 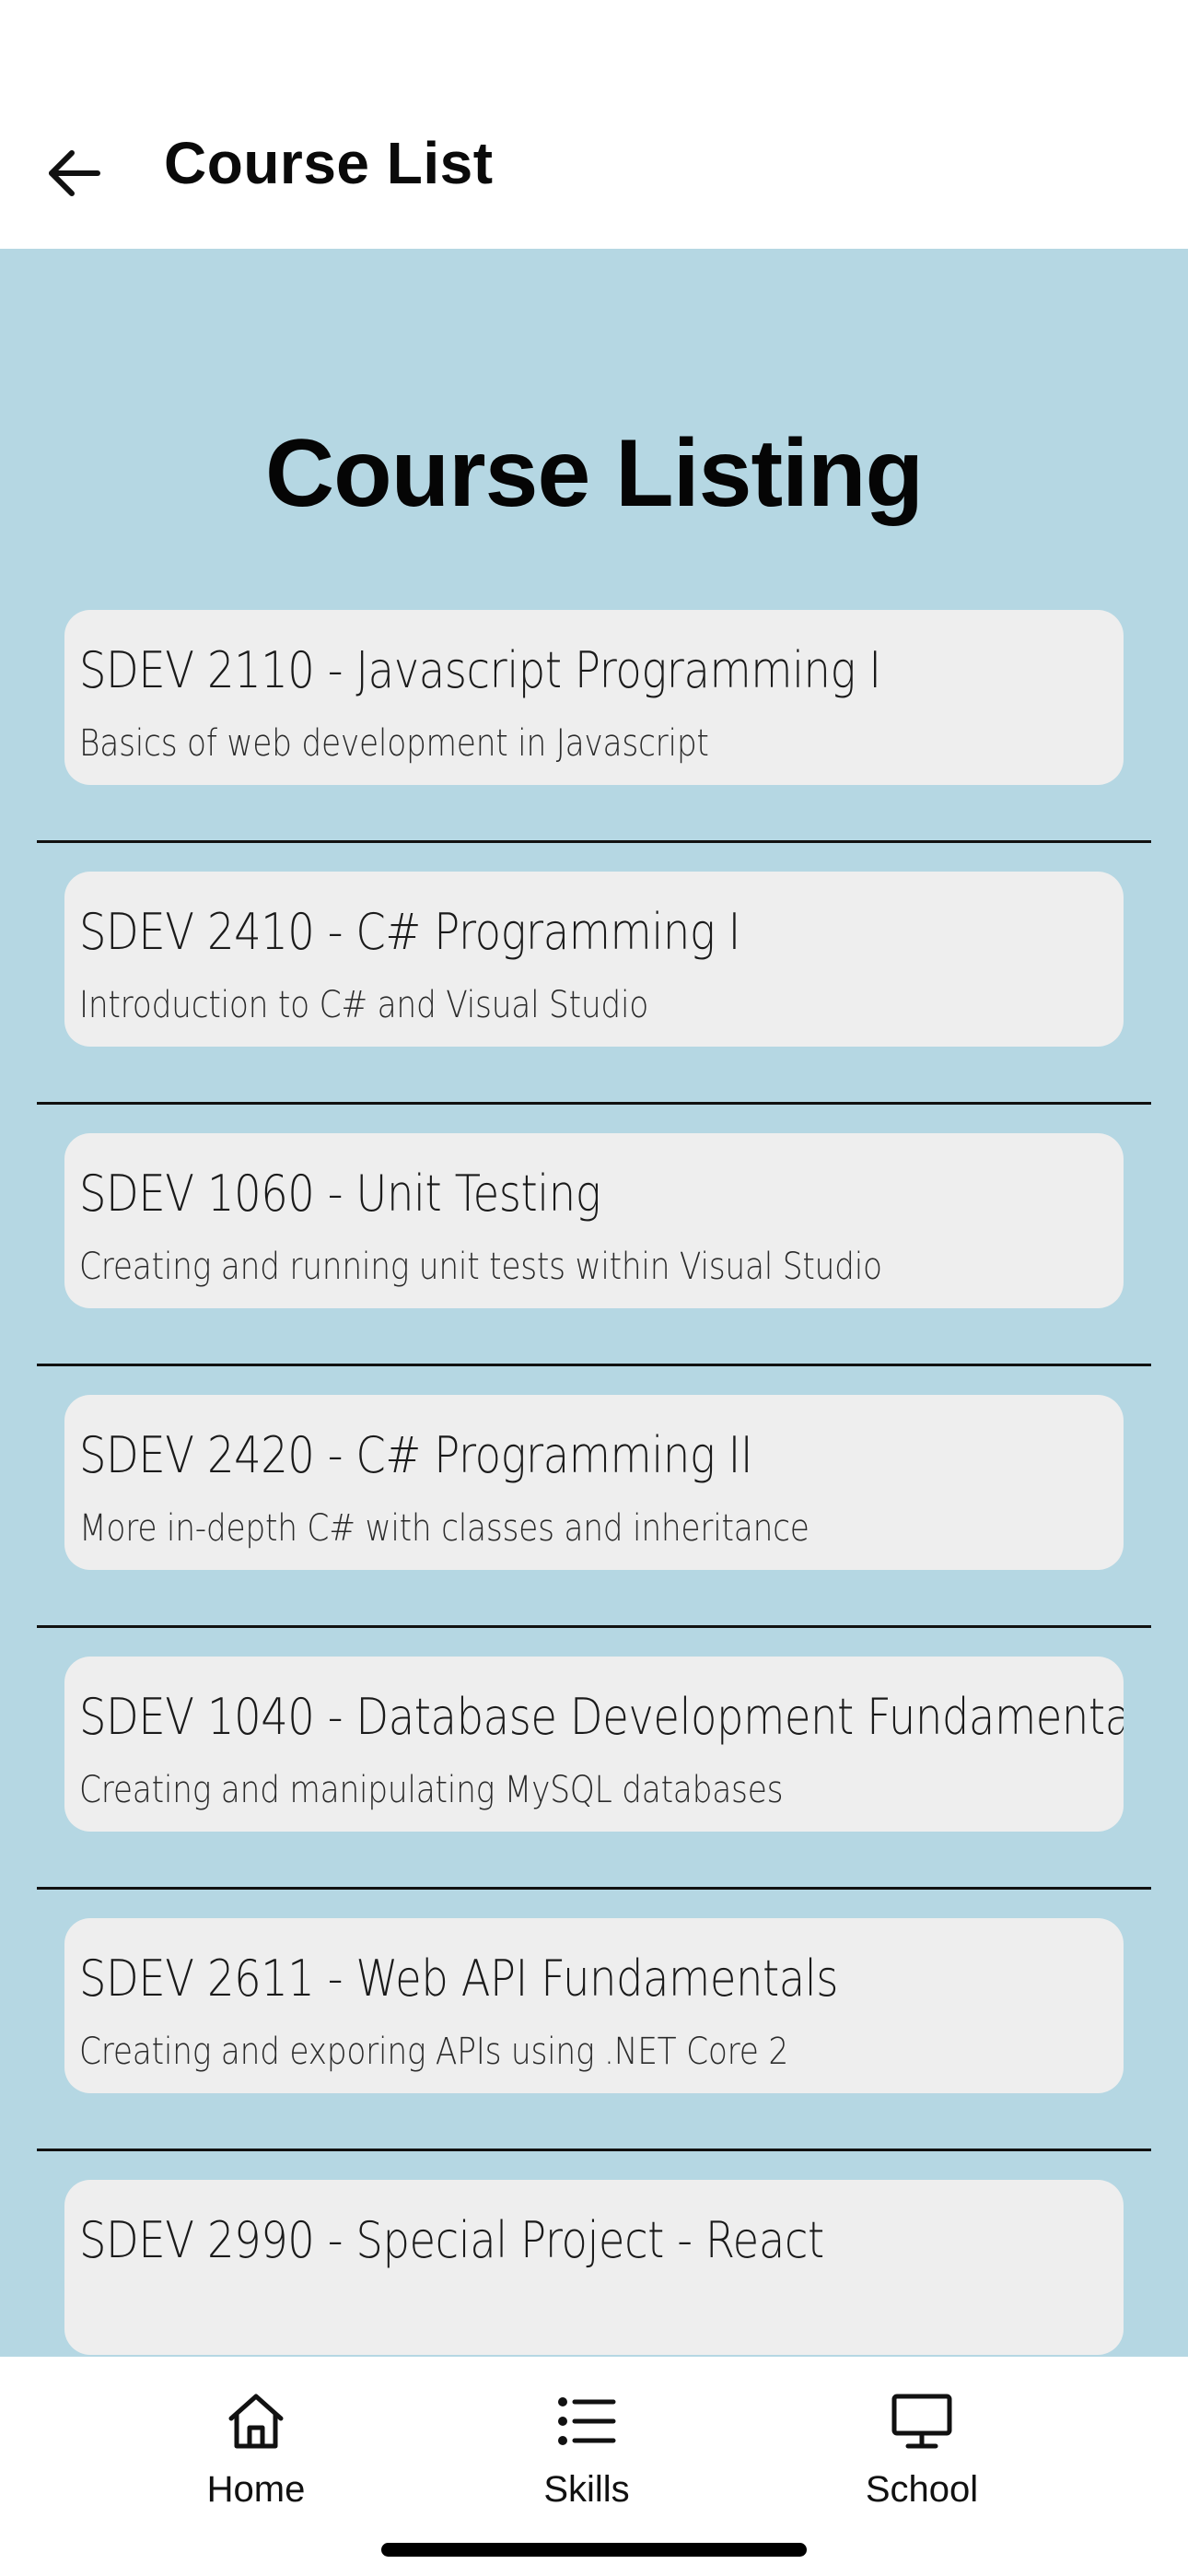 What do you see at coordinates (586, 2489) in the screenshot?
I see `tab-label: Skills` at bounding box center [586, 2489].